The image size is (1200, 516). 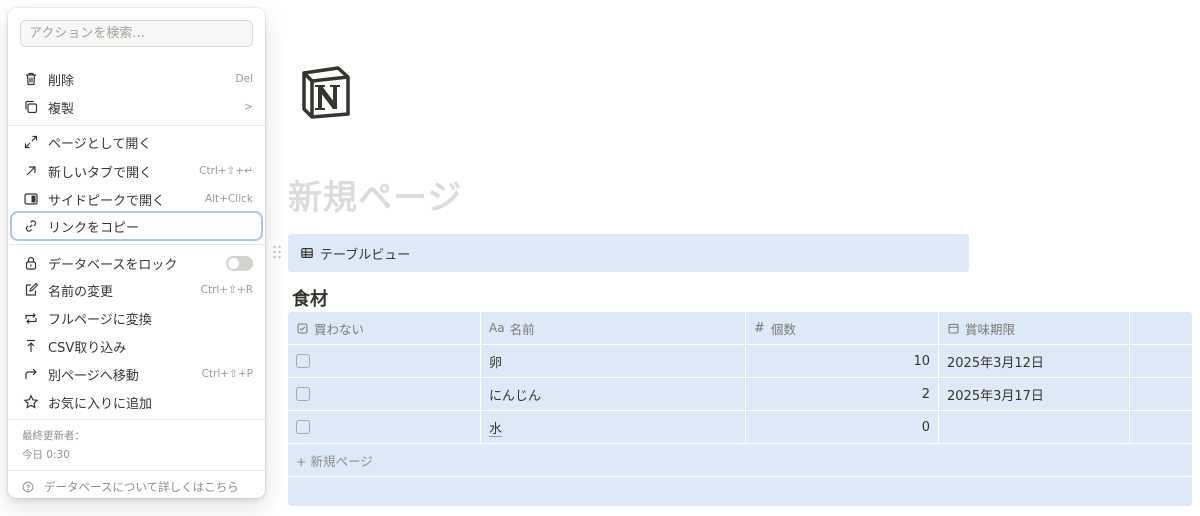 I want to click on page-title: 新規ページ, so click(x=375, y=194).